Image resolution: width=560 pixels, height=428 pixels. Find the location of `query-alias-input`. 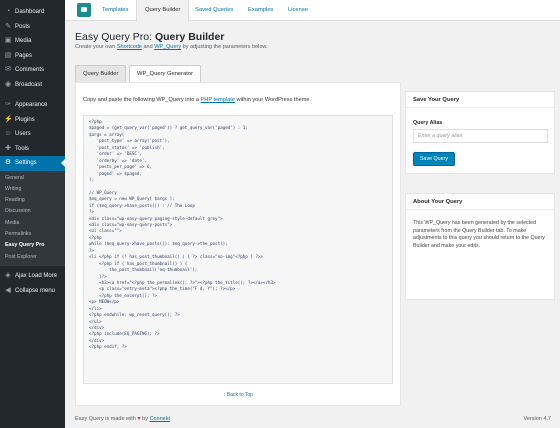

query-alias-input is located at coordinates (480, 136).